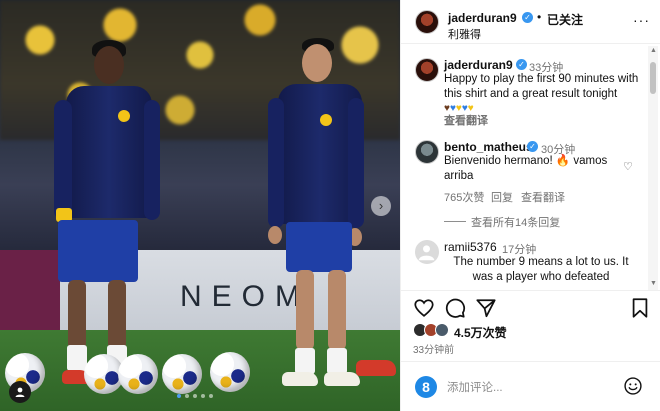 The width and height of the screenshot is (660, 411). Describe the element at coordinates (464, 197) in the screenshot. I see `comment-likes: 765次赞` at that location.